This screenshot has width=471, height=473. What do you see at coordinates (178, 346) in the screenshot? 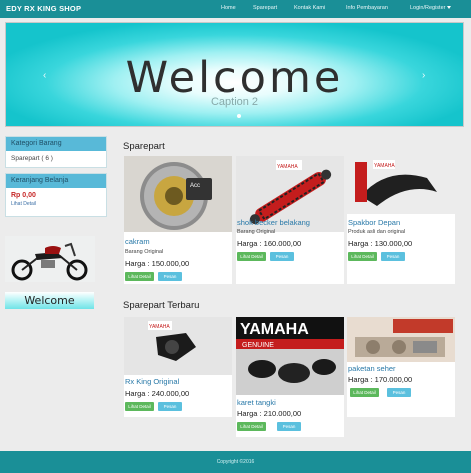
I see `product-image-rx-king: YAMAHA` at bounding box center [178, 346].